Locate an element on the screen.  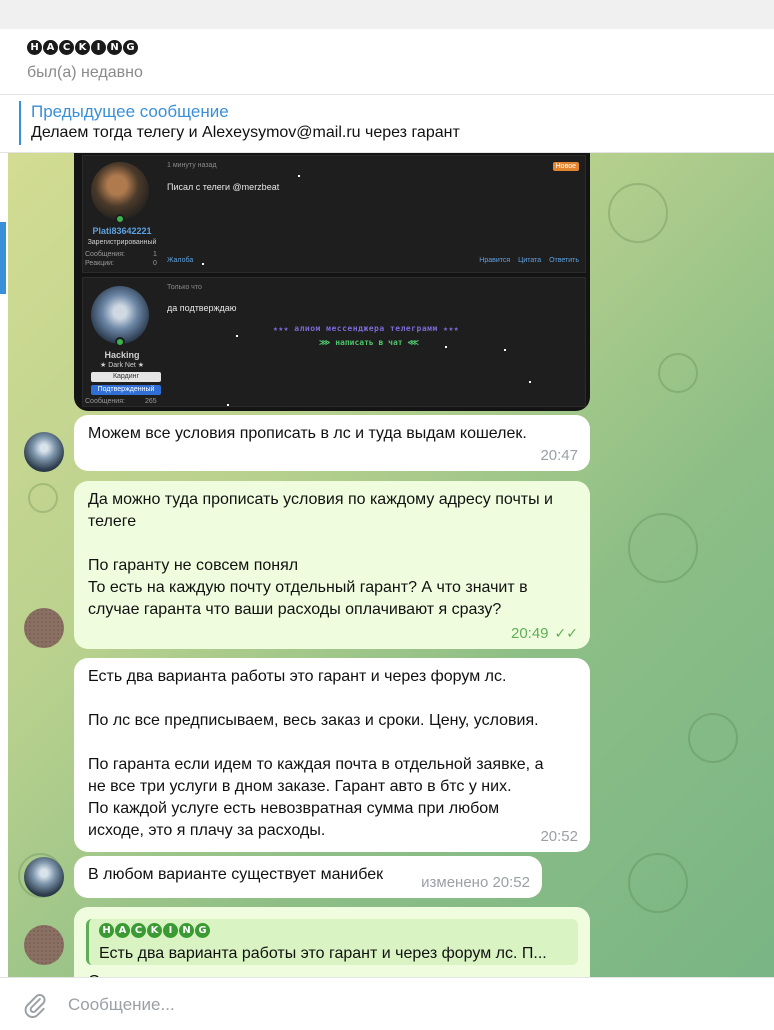
signature-banner-2: ⋙ написать в чат ⋘ is located at coordinates (369, 342).